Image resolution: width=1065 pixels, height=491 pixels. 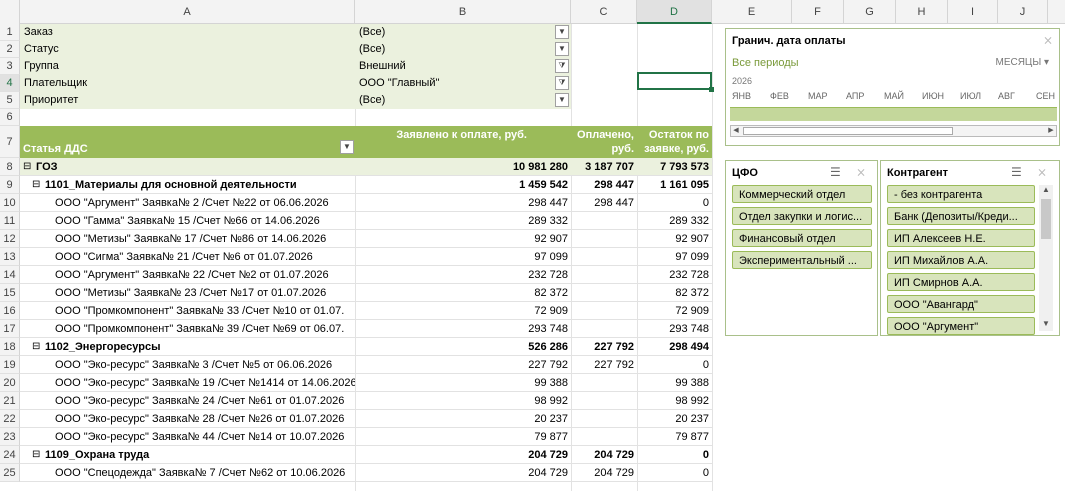 I want to click on select-all-corner, so click(x=10, y=12).